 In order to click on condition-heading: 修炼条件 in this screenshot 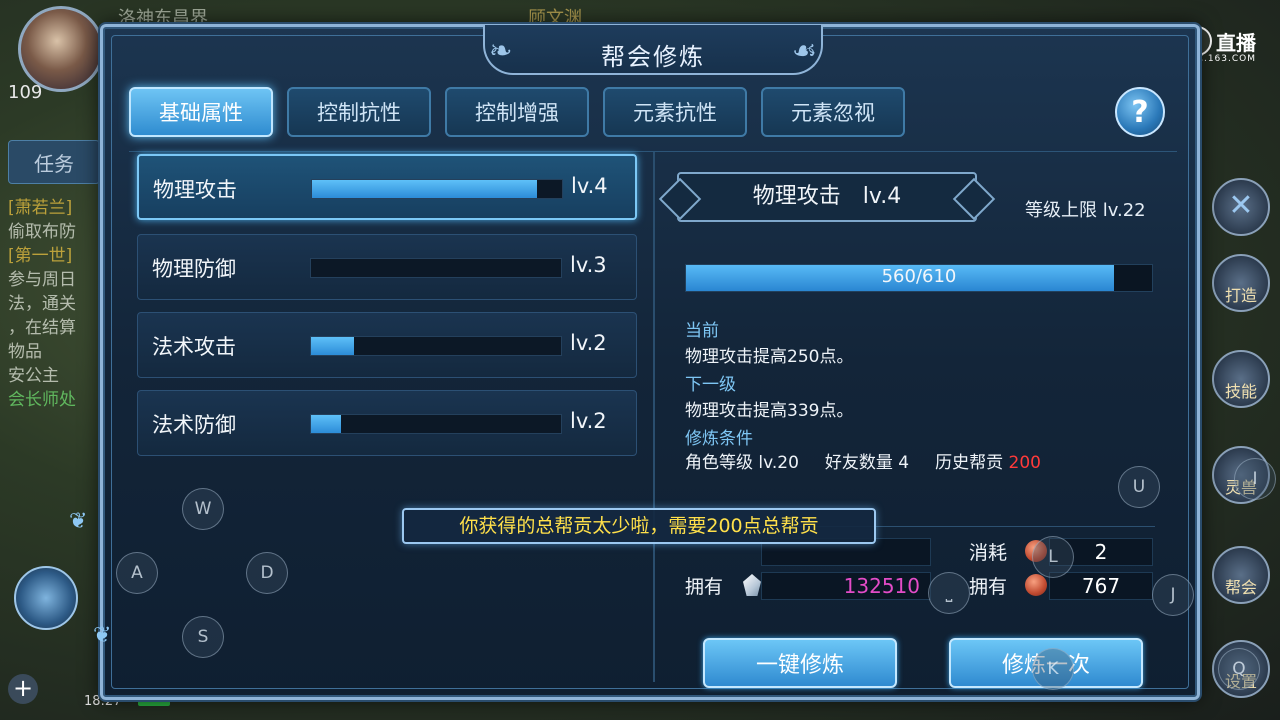, I will do `click(719, 439)`.